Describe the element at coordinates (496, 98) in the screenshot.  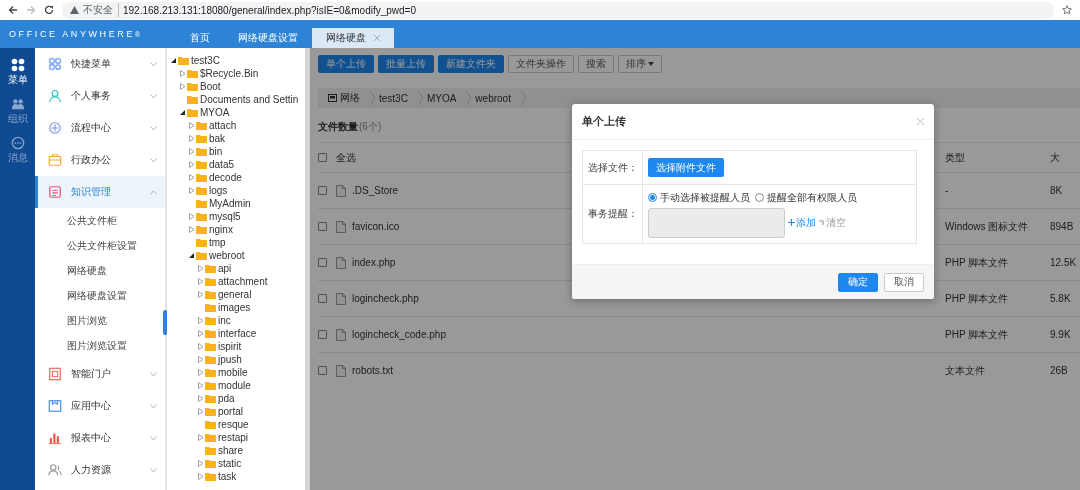
I see `breadcrumb-item: webroot` at that location.